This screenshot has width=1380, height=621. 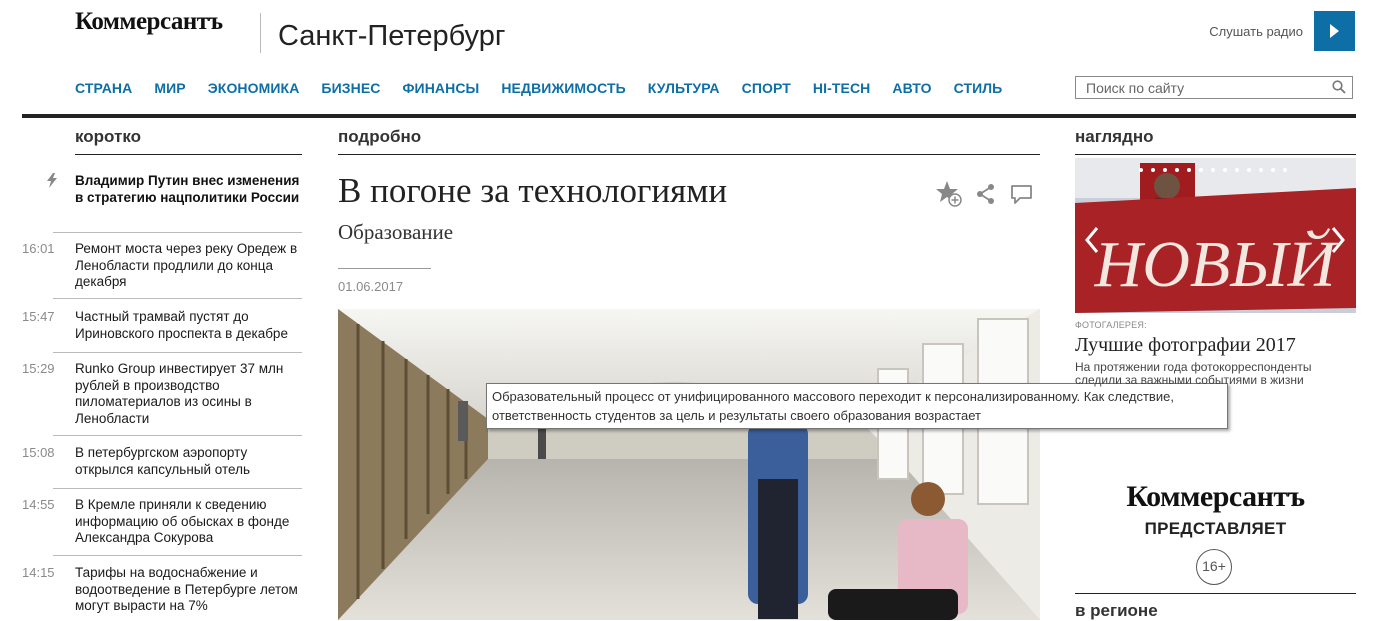 What do you see at coordinates (1116, 611) in the screenshot?
I see `section-head-region: в регионе` at bounding box center [1116, 611].